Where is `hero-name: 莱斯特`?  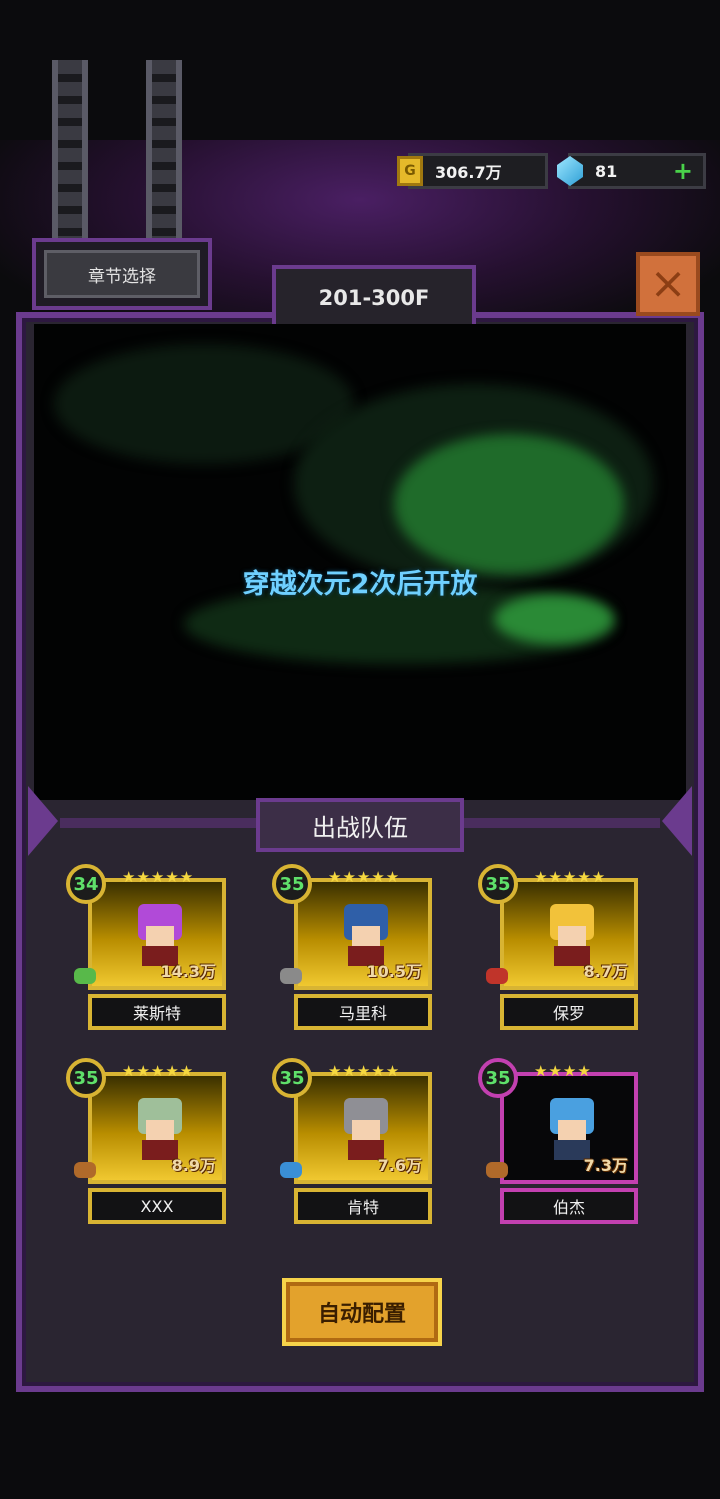
hero-name: 莱斯特 is located at coordinates (157, 1012).